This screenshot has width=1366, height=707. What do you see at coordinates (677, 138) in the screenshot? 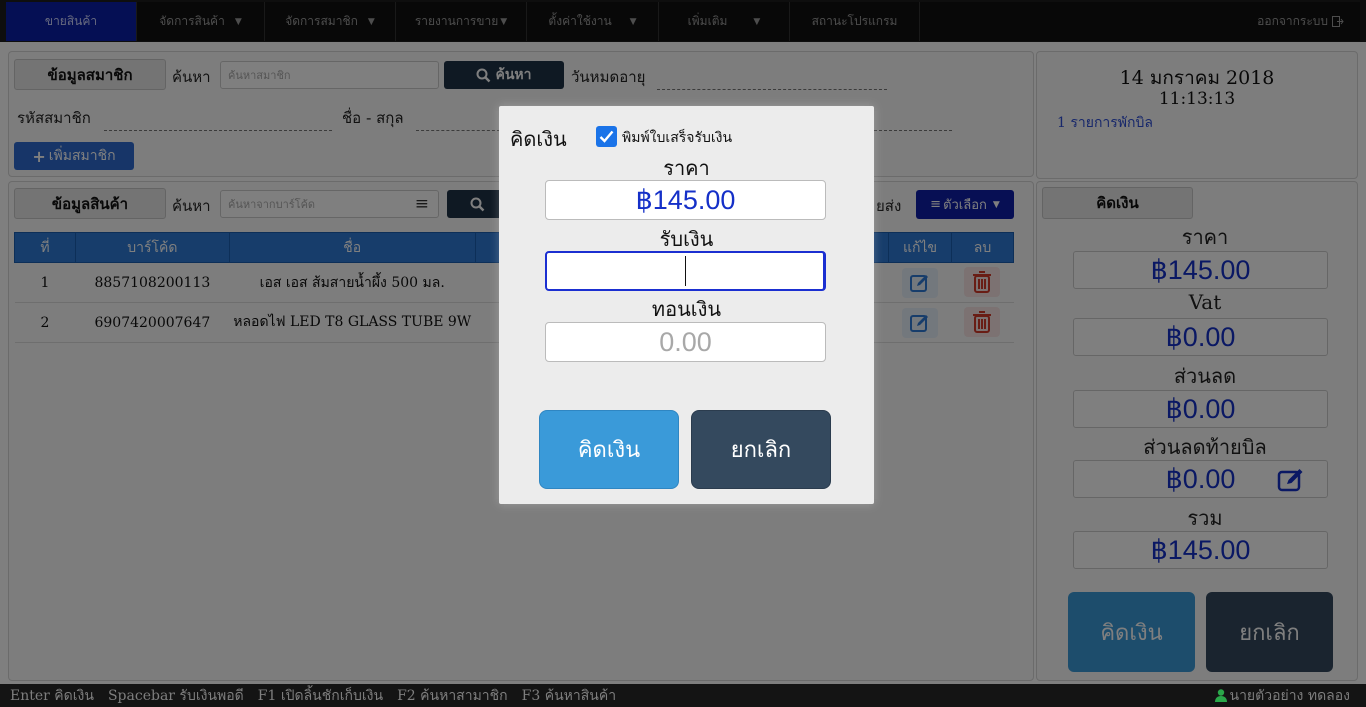
I see `print-receipt-label: พิมพ์ใบเสร็จรับเงิน` at bounding box center [677, 138].